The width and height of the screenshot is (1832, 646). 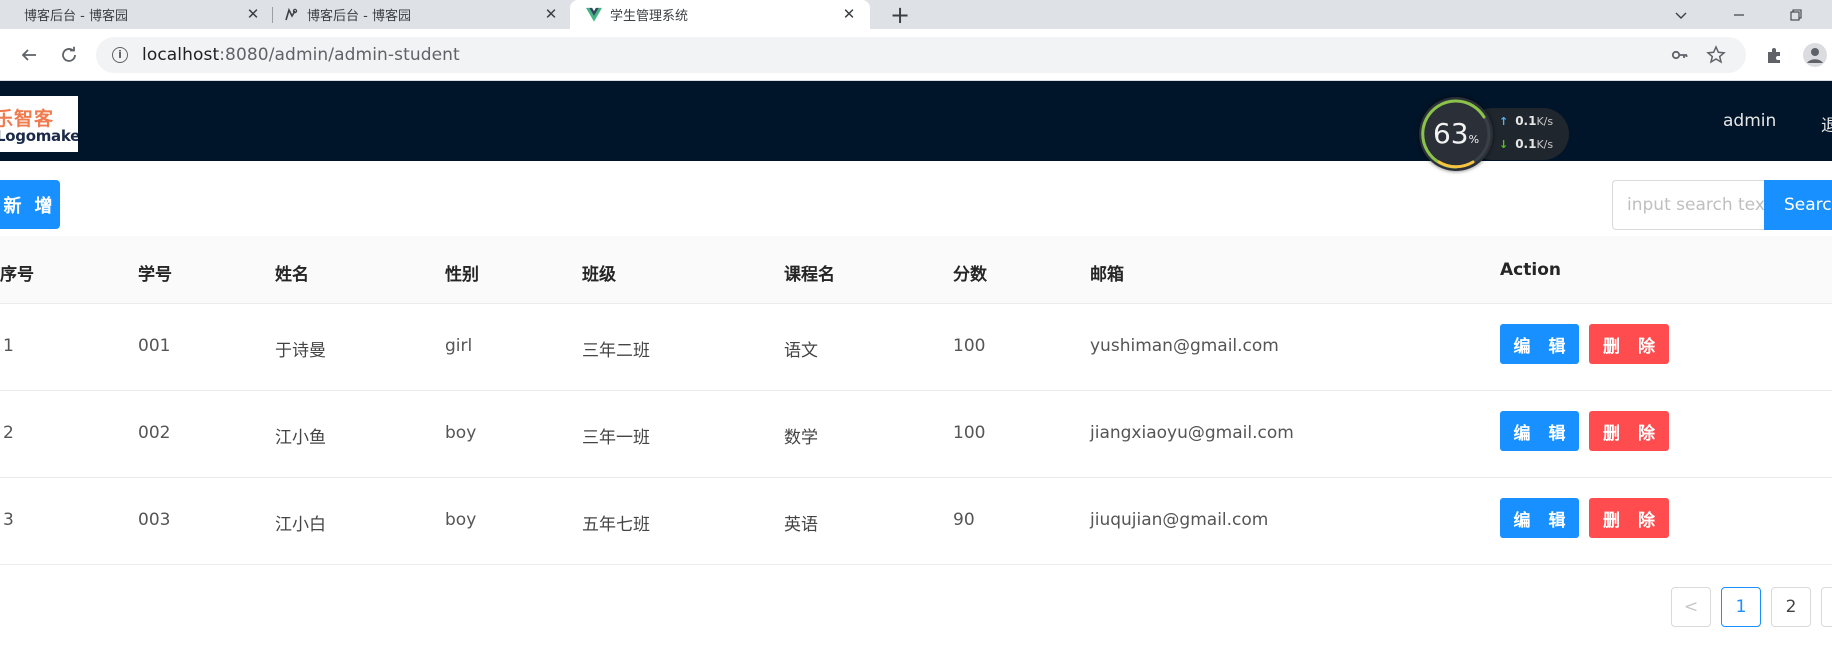 What do you see at coordinates (30, 204) in the screenshot?
I see `add-button: 新 增` at bounding box center [30, 204].